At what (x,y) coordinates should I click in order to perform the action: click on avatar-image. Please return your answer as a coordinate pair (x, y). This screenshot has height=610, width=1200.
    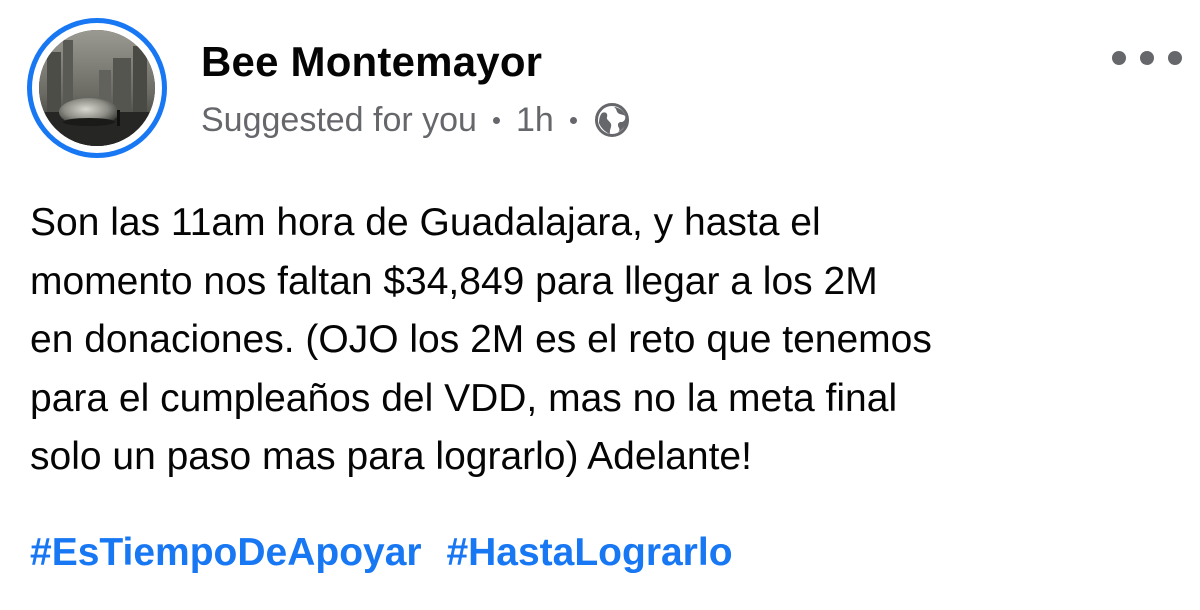
    Looking at the image, I should click on (97, 88).